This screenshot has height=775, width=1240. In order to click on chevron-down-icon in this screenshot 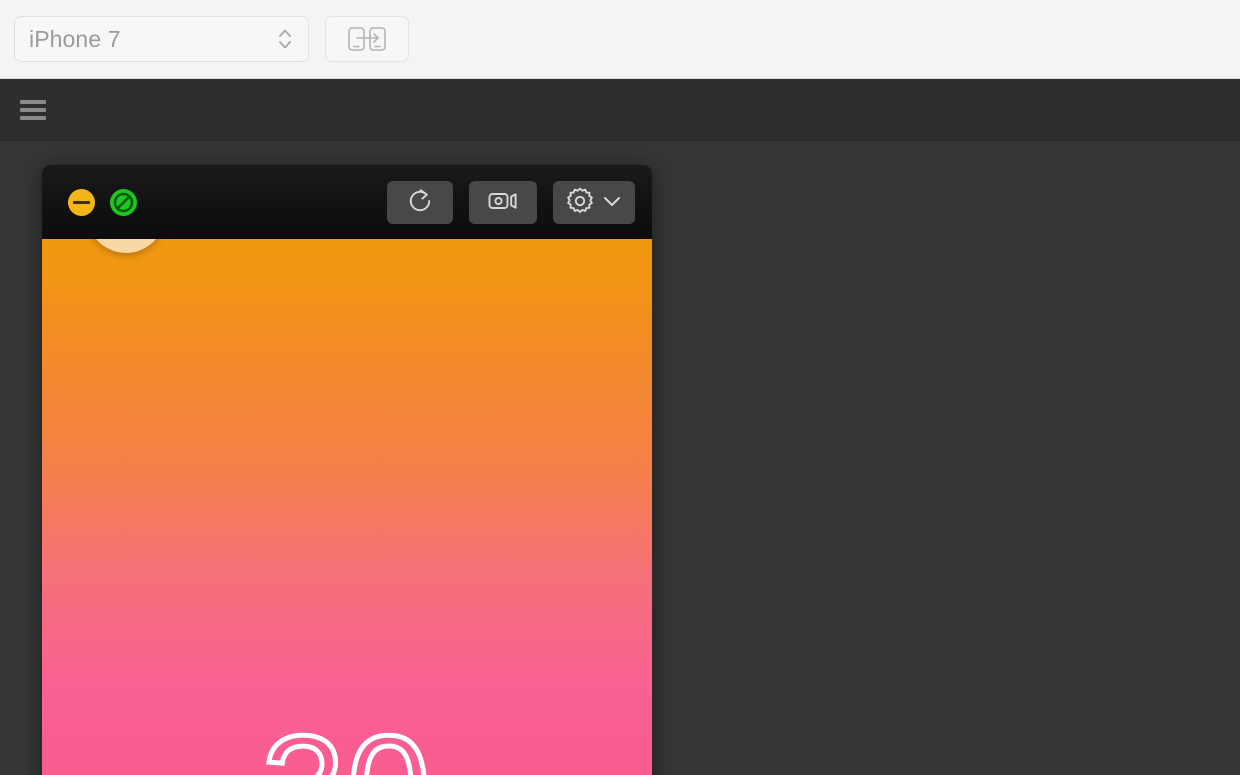, I will do `click(612, 202)`.